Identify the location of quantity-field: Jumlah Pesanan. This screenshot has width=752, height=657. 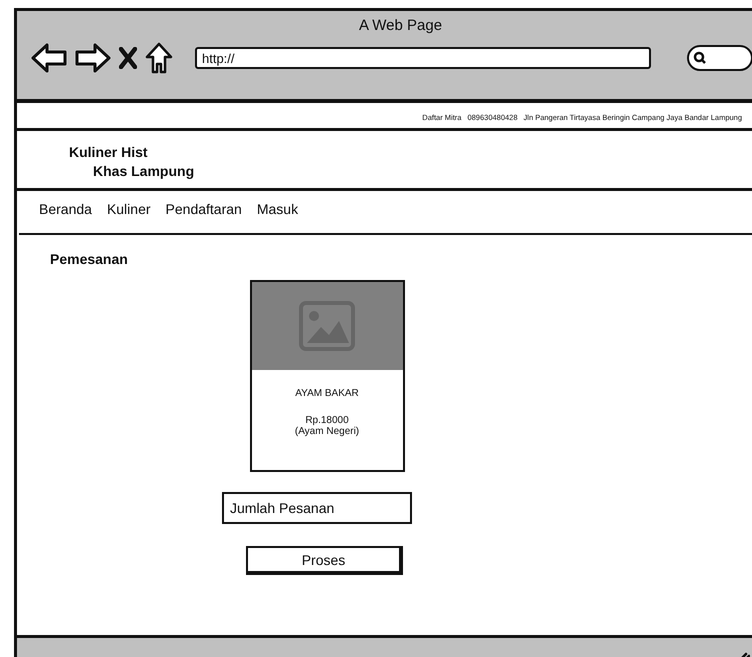
(317, 508).